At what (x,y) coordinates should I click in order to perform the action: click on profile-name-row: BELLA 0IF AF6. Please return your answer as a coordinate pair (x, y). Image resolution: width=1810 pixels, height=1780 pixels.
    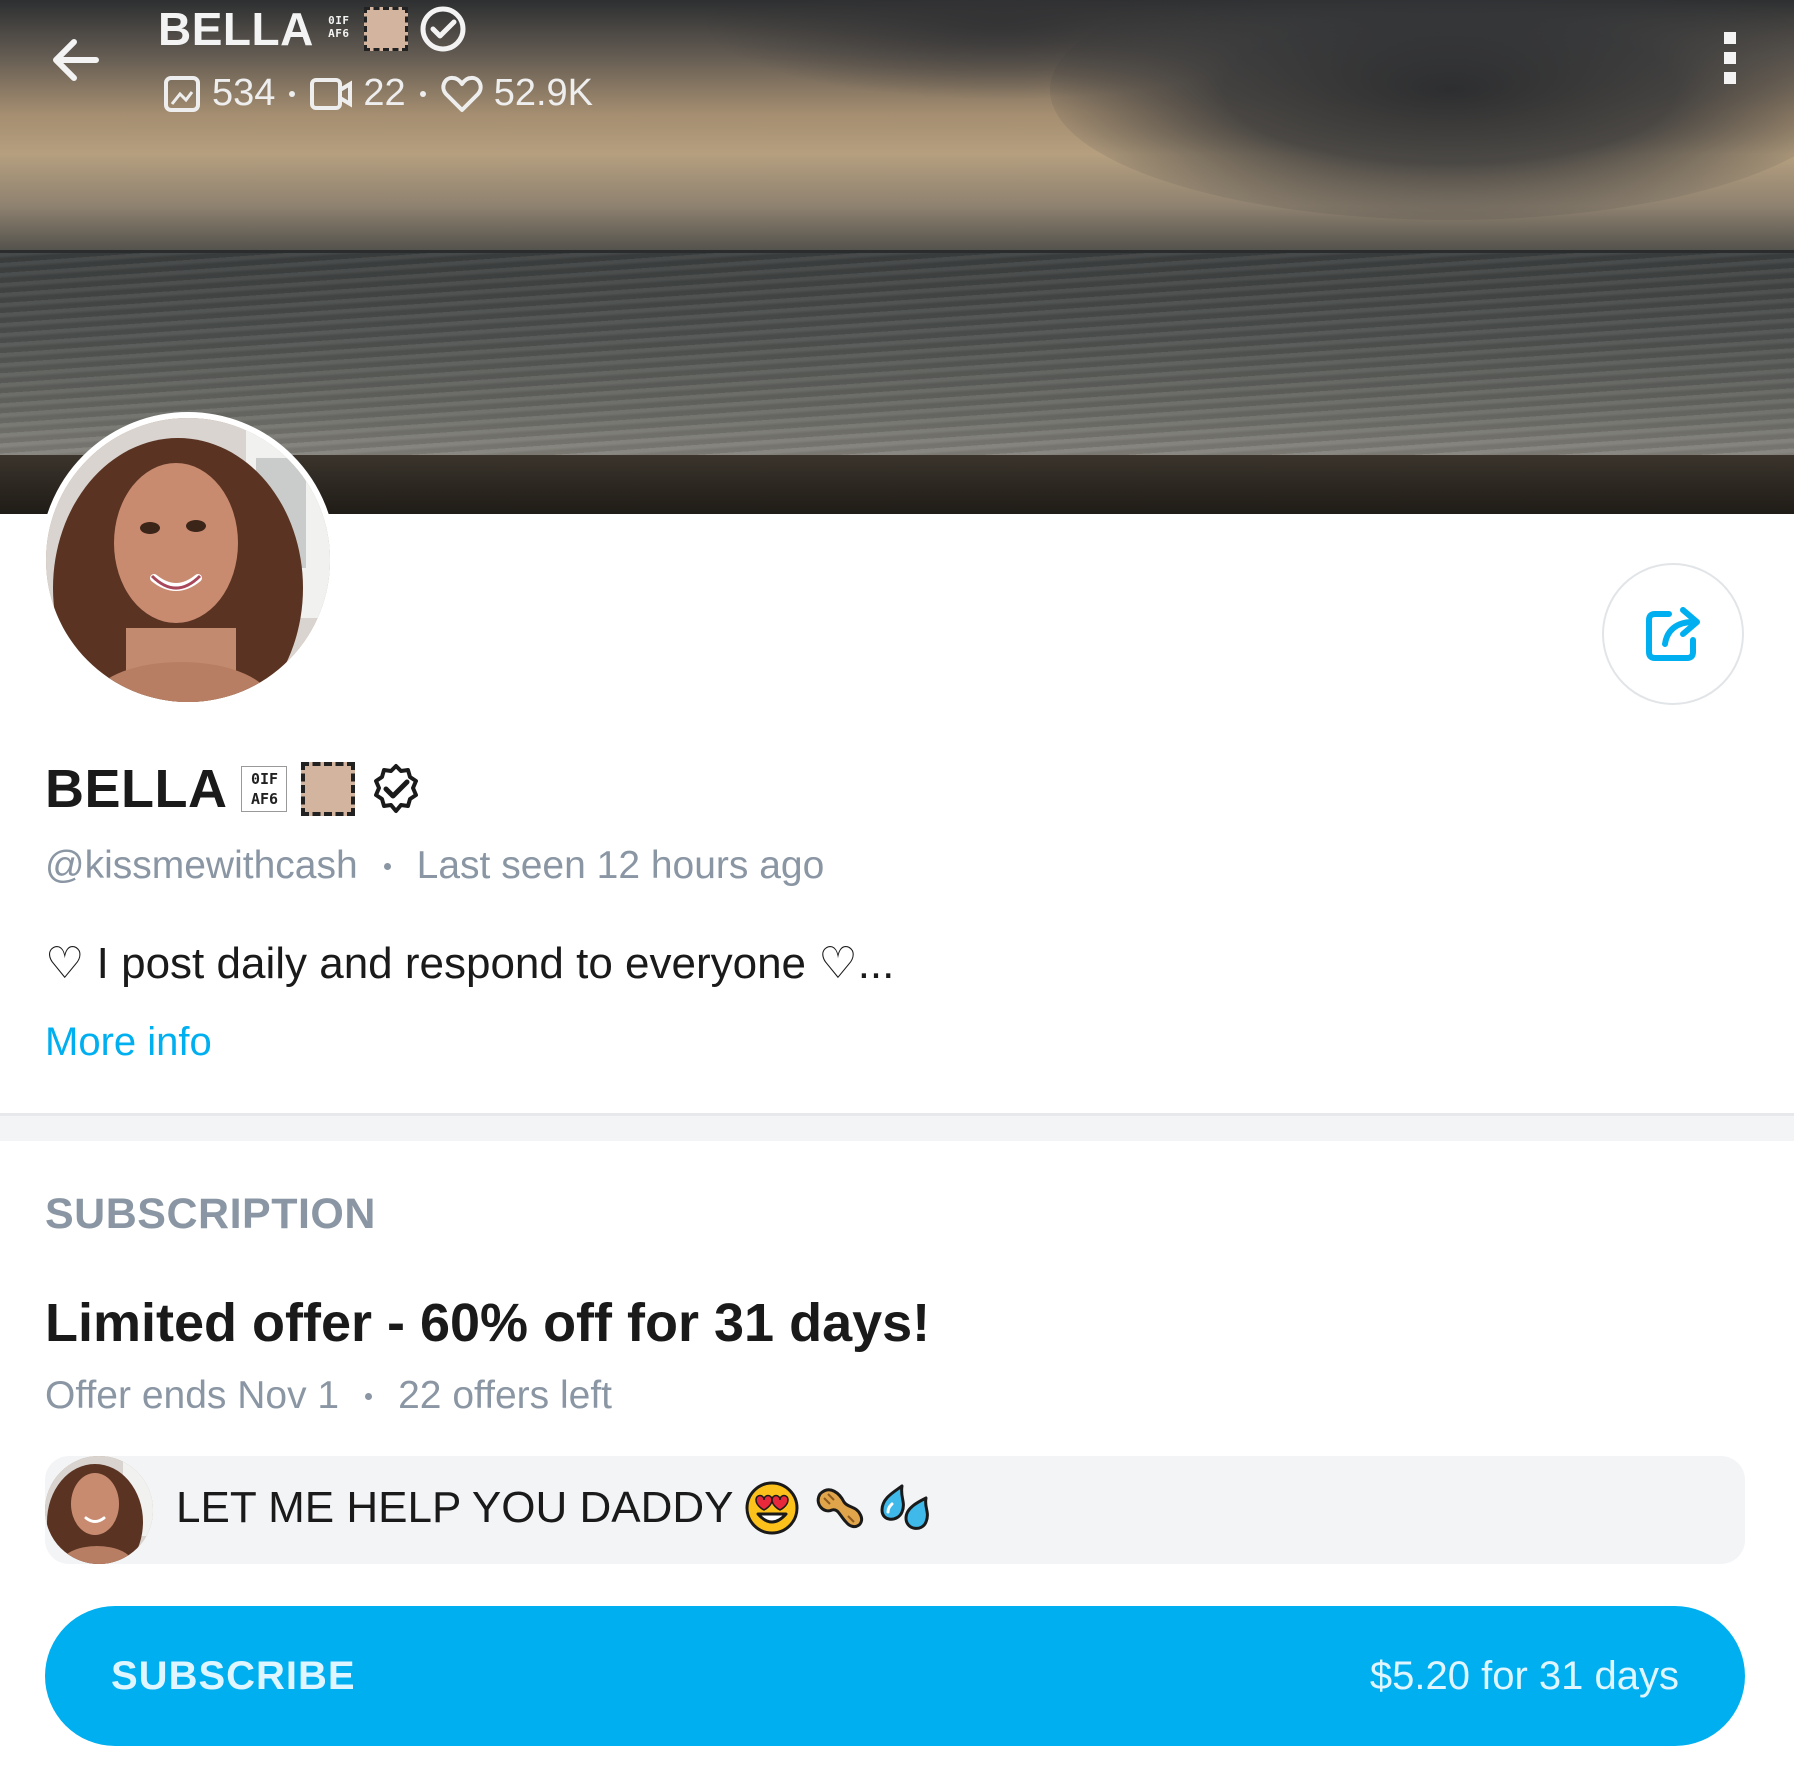
    Looking at the image, I should click on (234, 789).